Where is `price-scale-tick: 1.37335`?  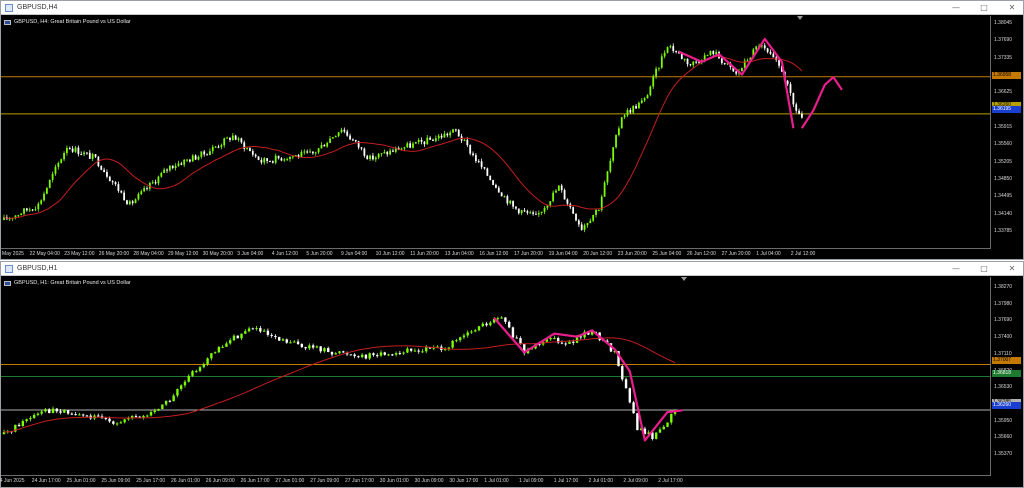 price-scale-tick: 1.37335 is located at coordinates (1003, 57).